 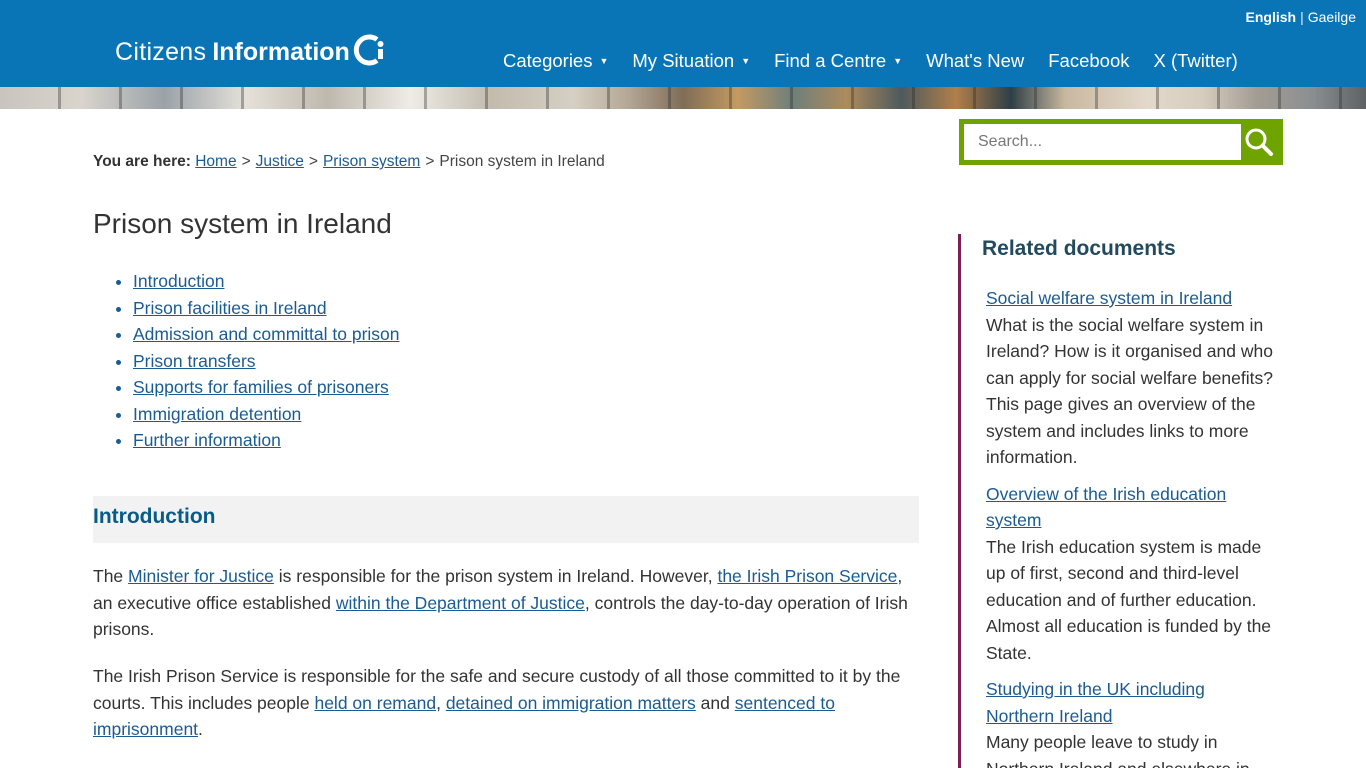 What do you see at coordinates (266, 281) in the screenshot?
I see `toc-item: Introduction` at bounding box center [266, 281].